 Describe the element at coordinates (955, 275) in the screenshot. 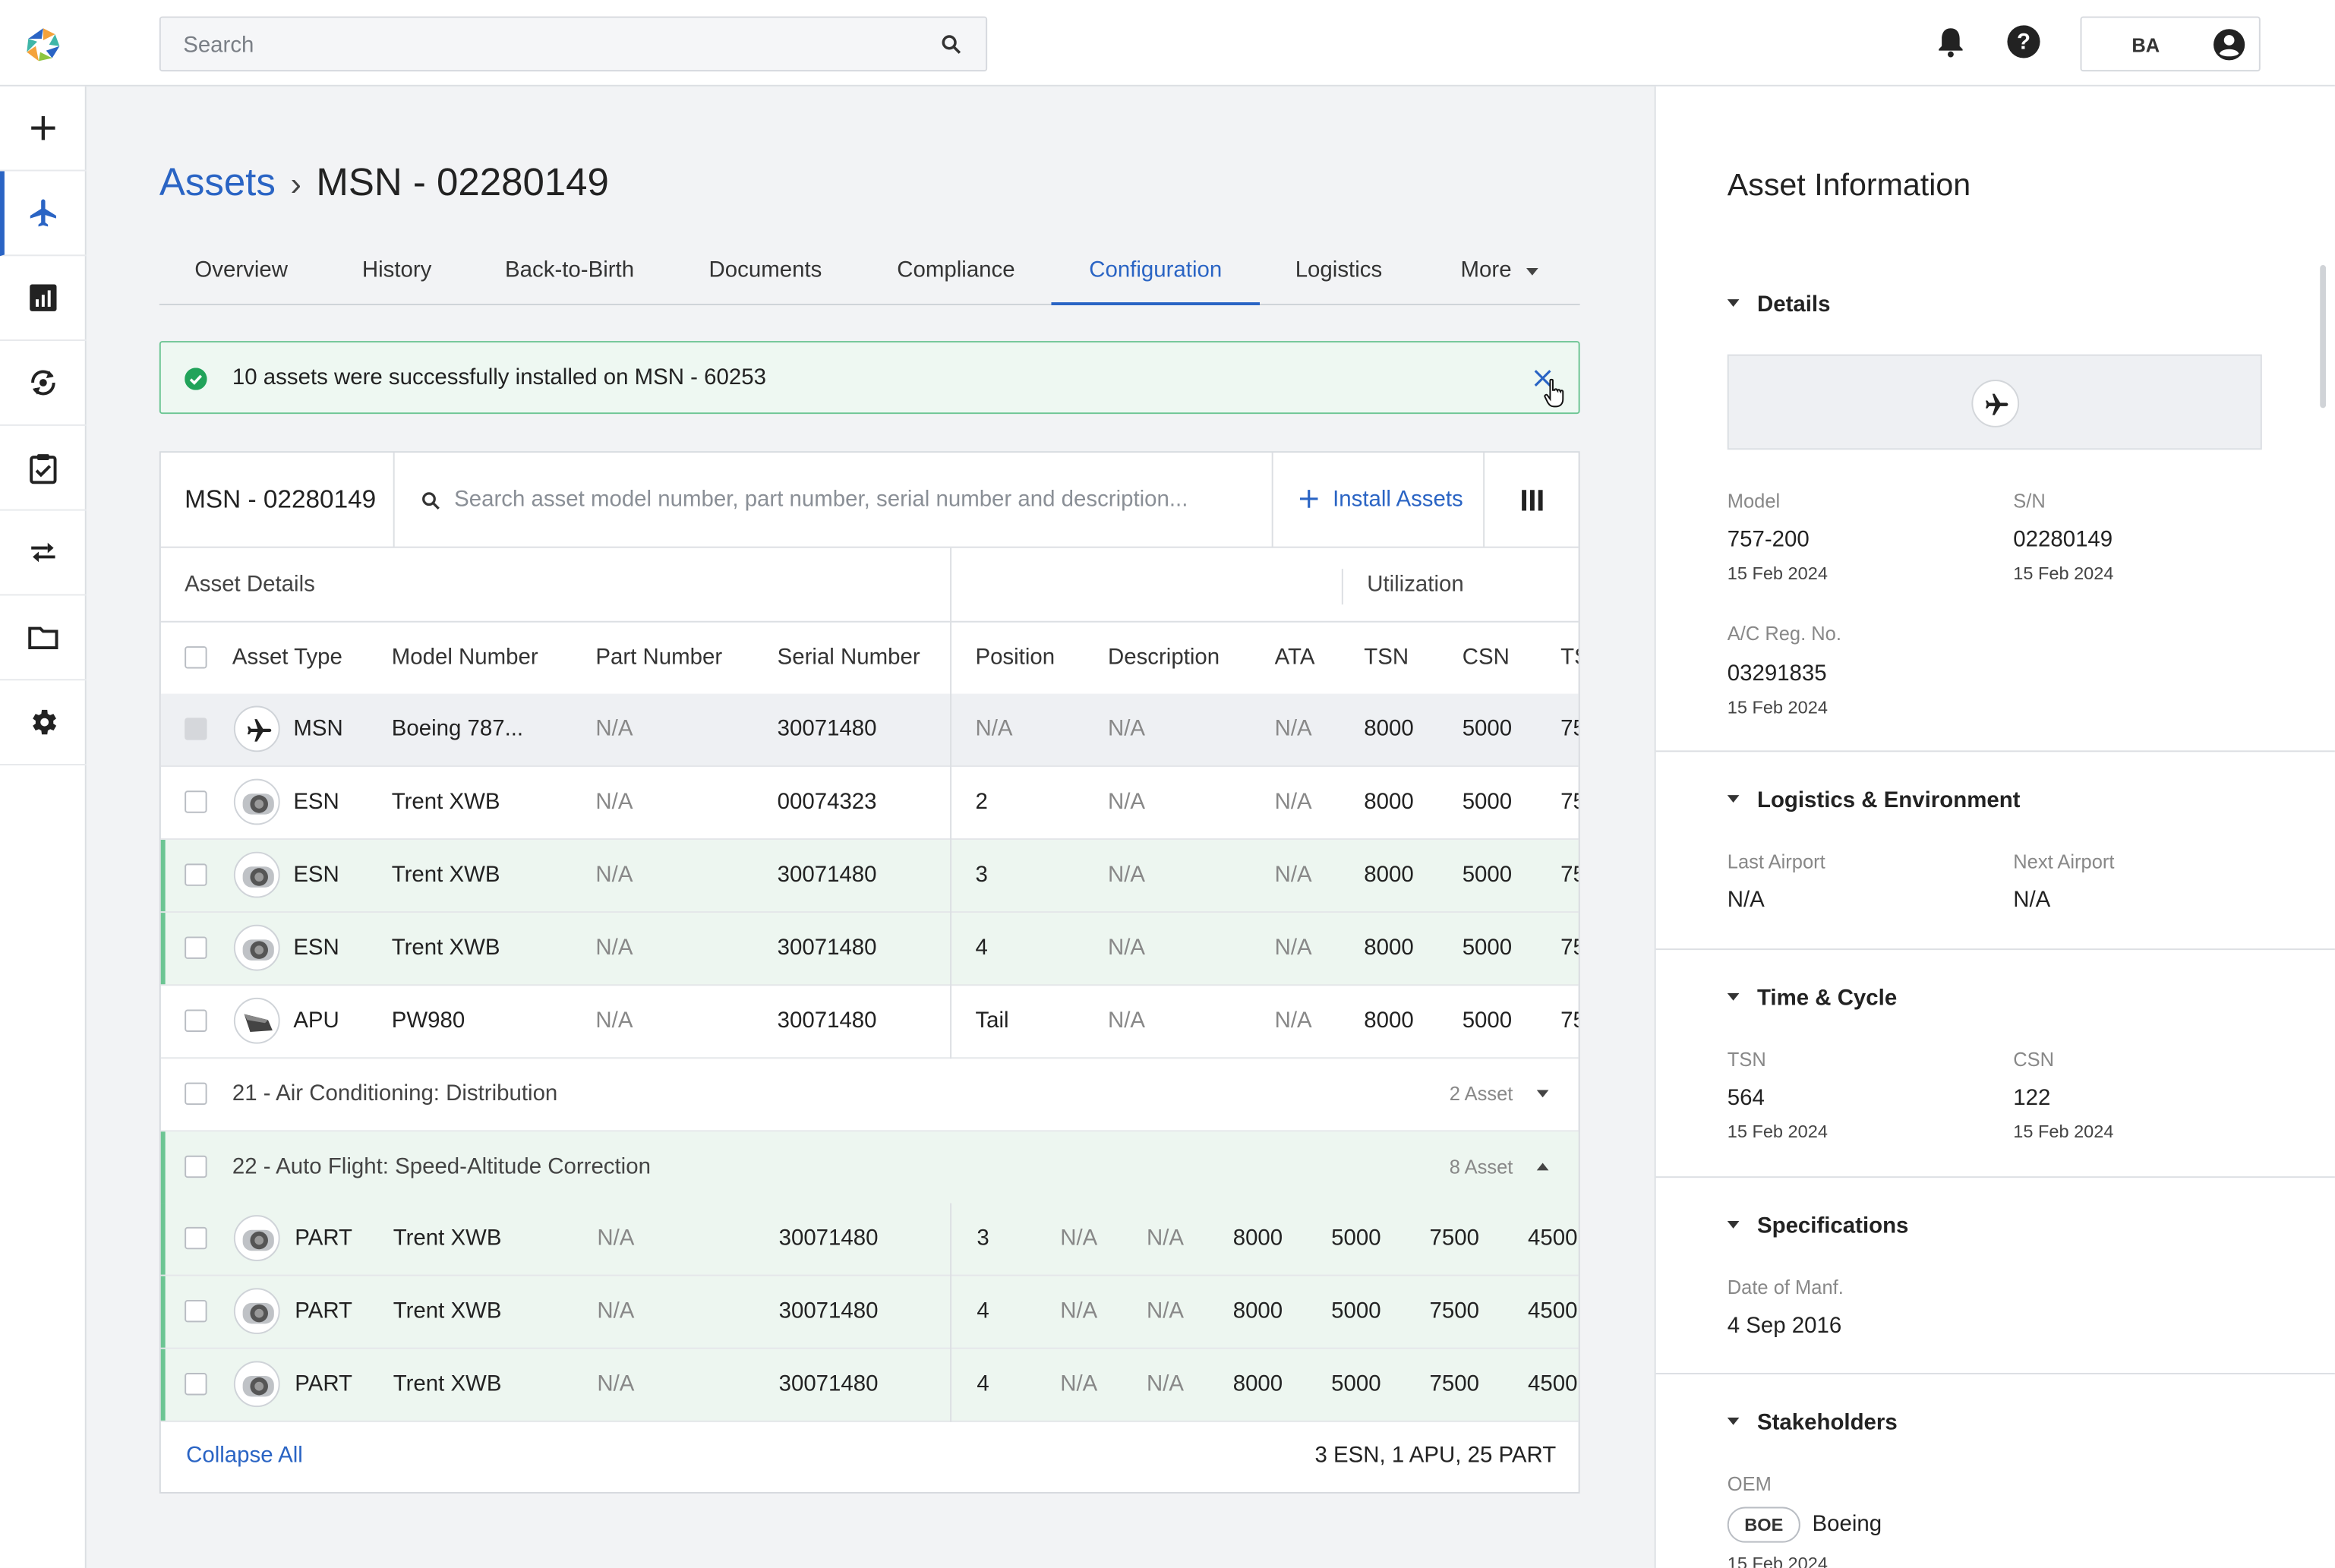

I see `tab-compliance: Compliance` at that location.